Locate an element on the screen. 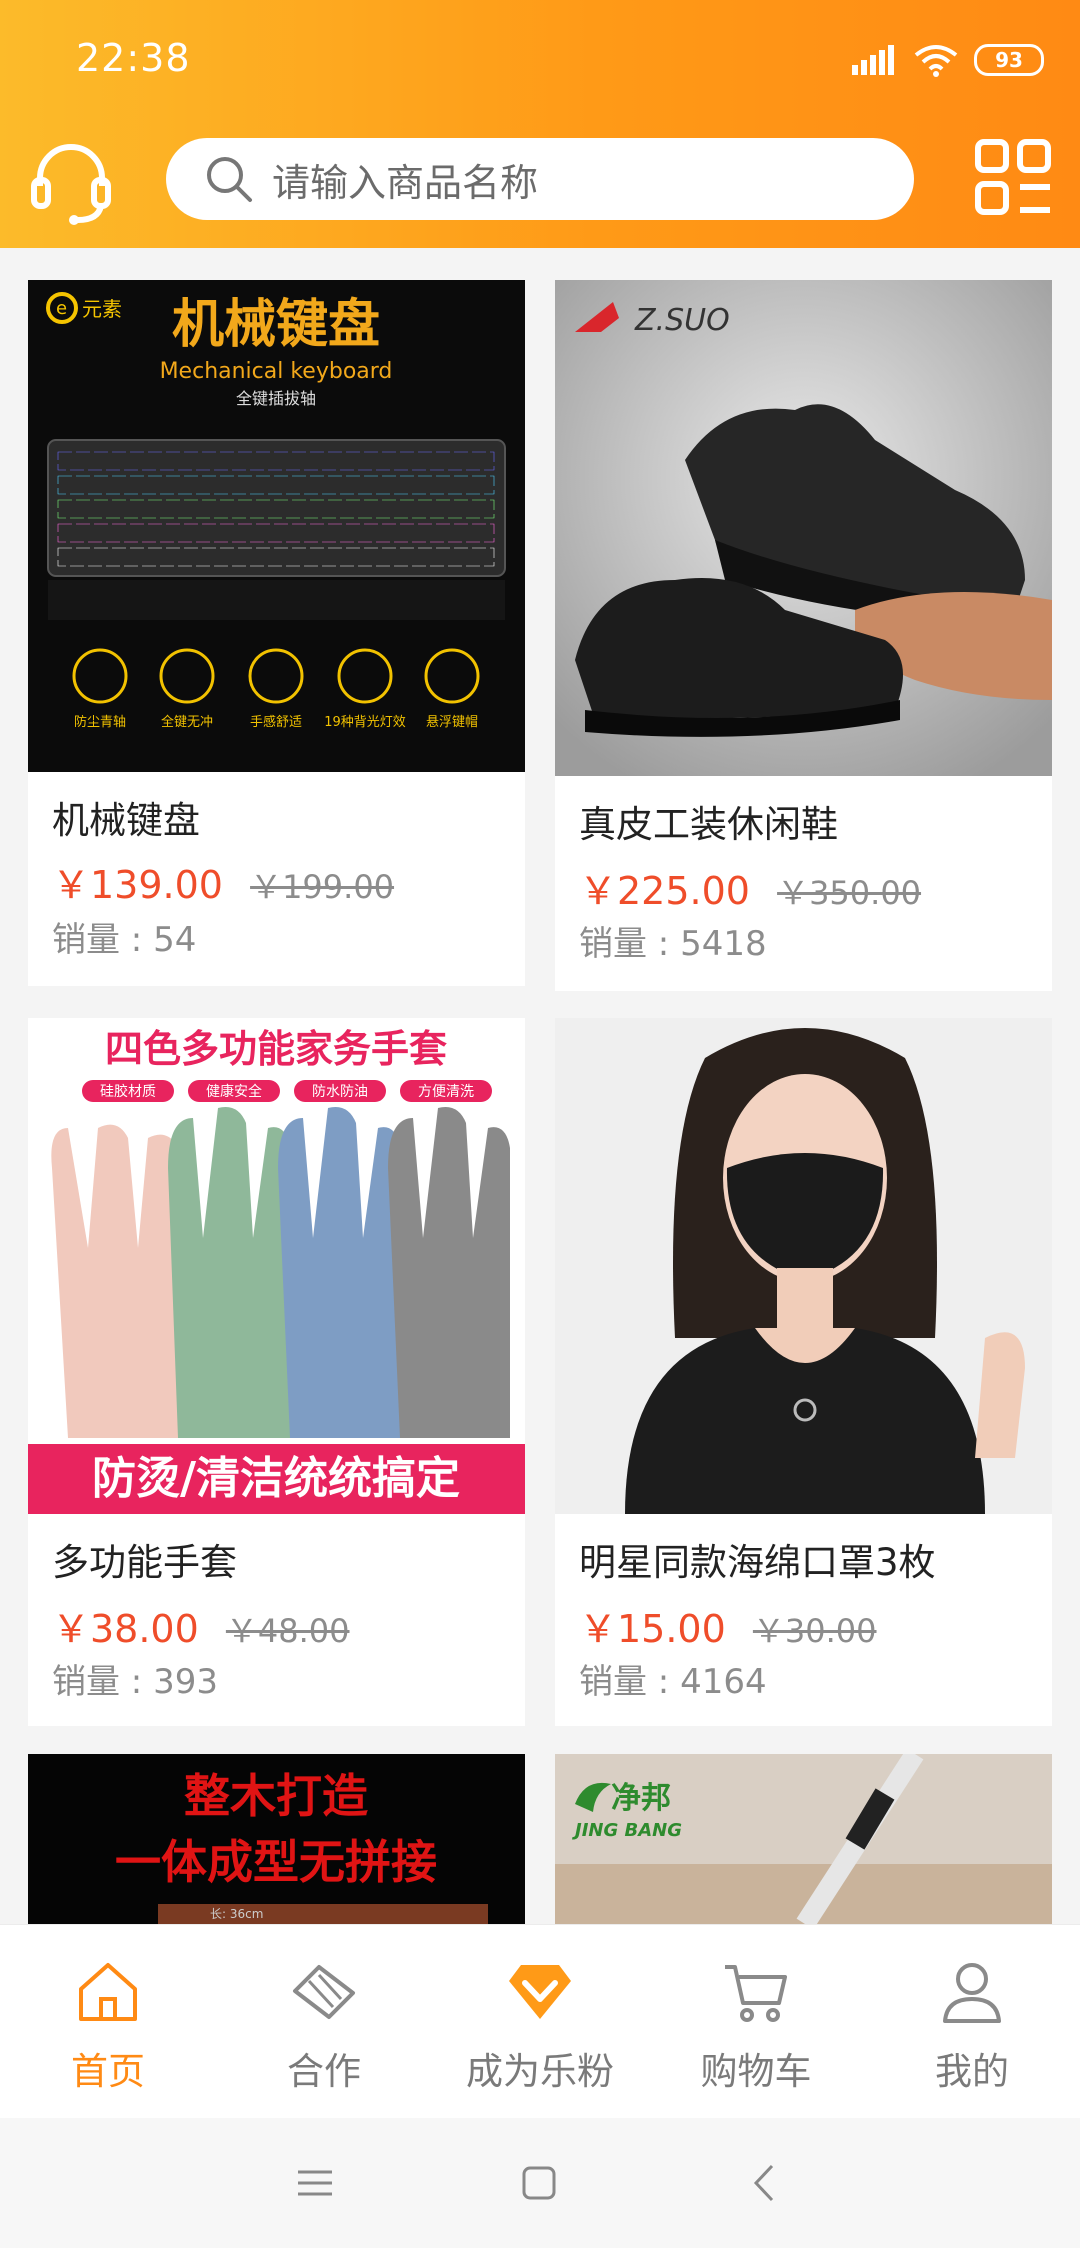  product-card: Z.SUO 真皮工装休闲鞋 ￥225.00 ￥350.00 销量 : 5418 is located at coordinates (803, 635).